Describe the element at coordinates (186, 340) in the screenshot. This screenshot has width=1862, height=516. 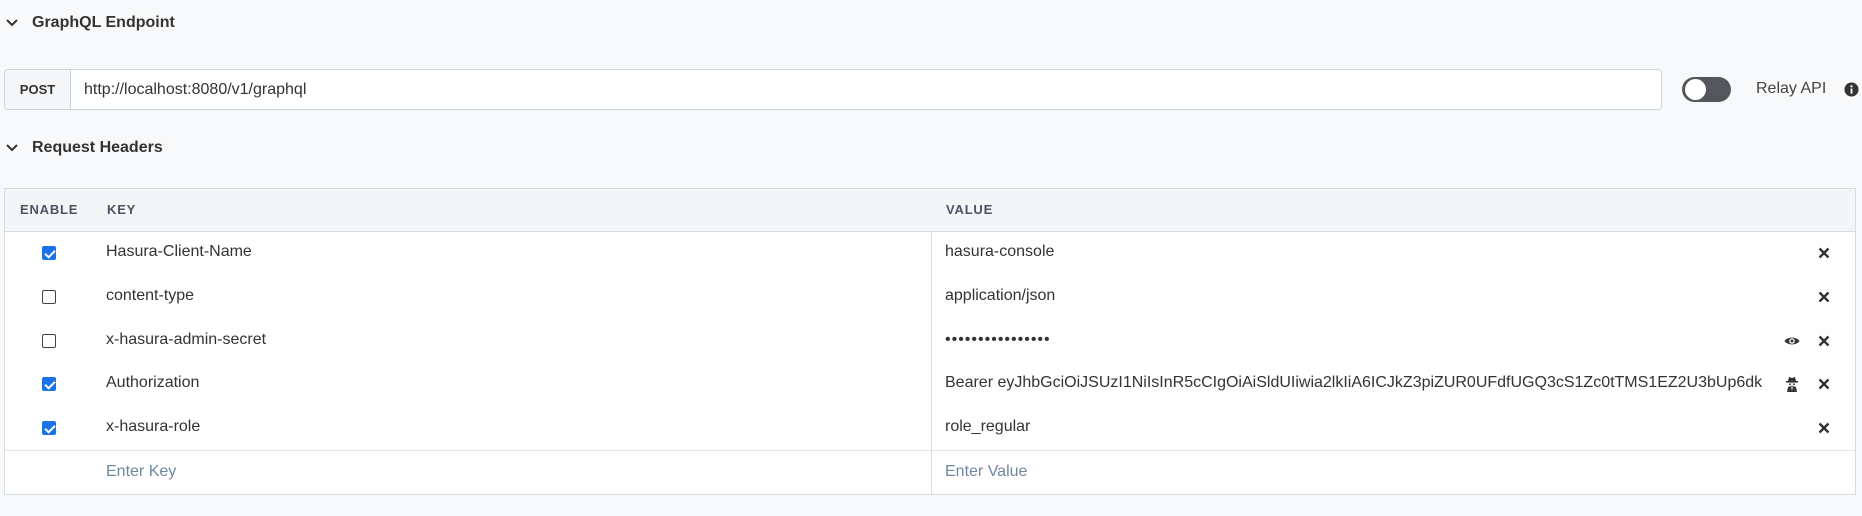
I see `header-key: x-hasura-admin-secret` at that location.